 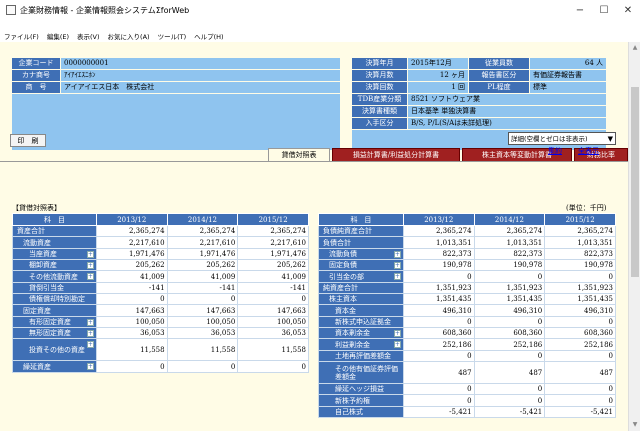 What do you see at coordinates (28, 140) in the screenshot?
I see `print-button: 印 刷` at bounding box center [28, 140].